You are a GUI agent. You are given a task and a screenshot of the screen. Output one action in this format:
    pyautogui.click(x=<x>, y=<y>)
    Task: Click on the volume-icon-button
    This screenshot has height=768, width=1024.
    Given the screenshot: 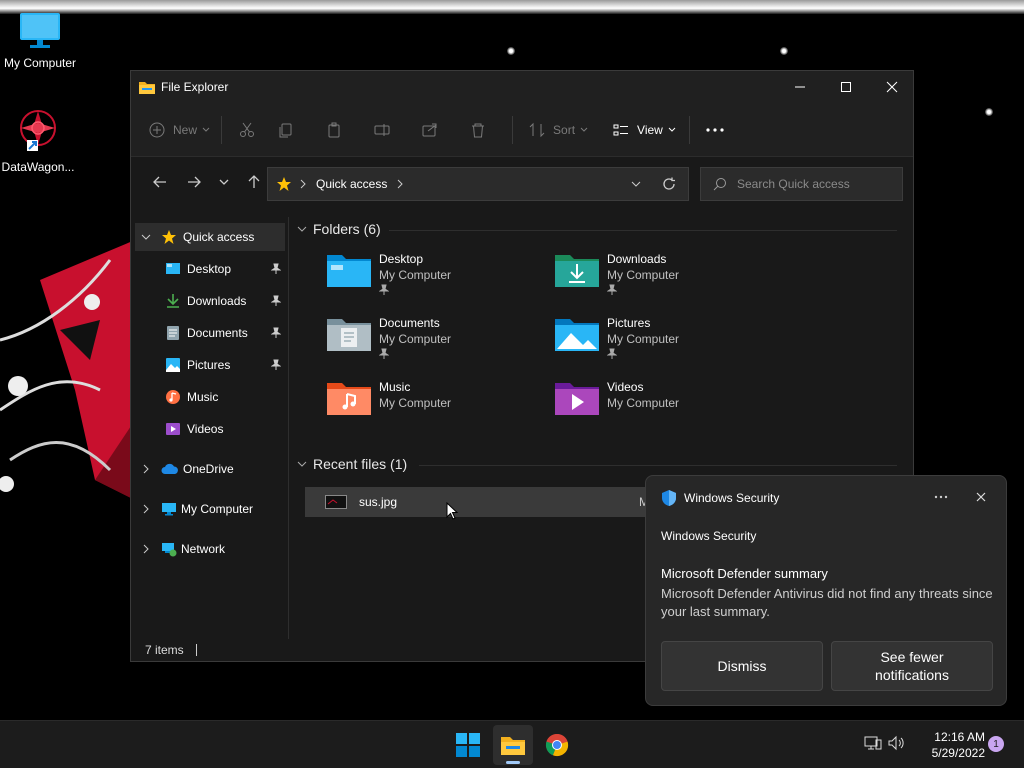 What is the action you would take?
    pyautogui.click(x=897, y=744)
    